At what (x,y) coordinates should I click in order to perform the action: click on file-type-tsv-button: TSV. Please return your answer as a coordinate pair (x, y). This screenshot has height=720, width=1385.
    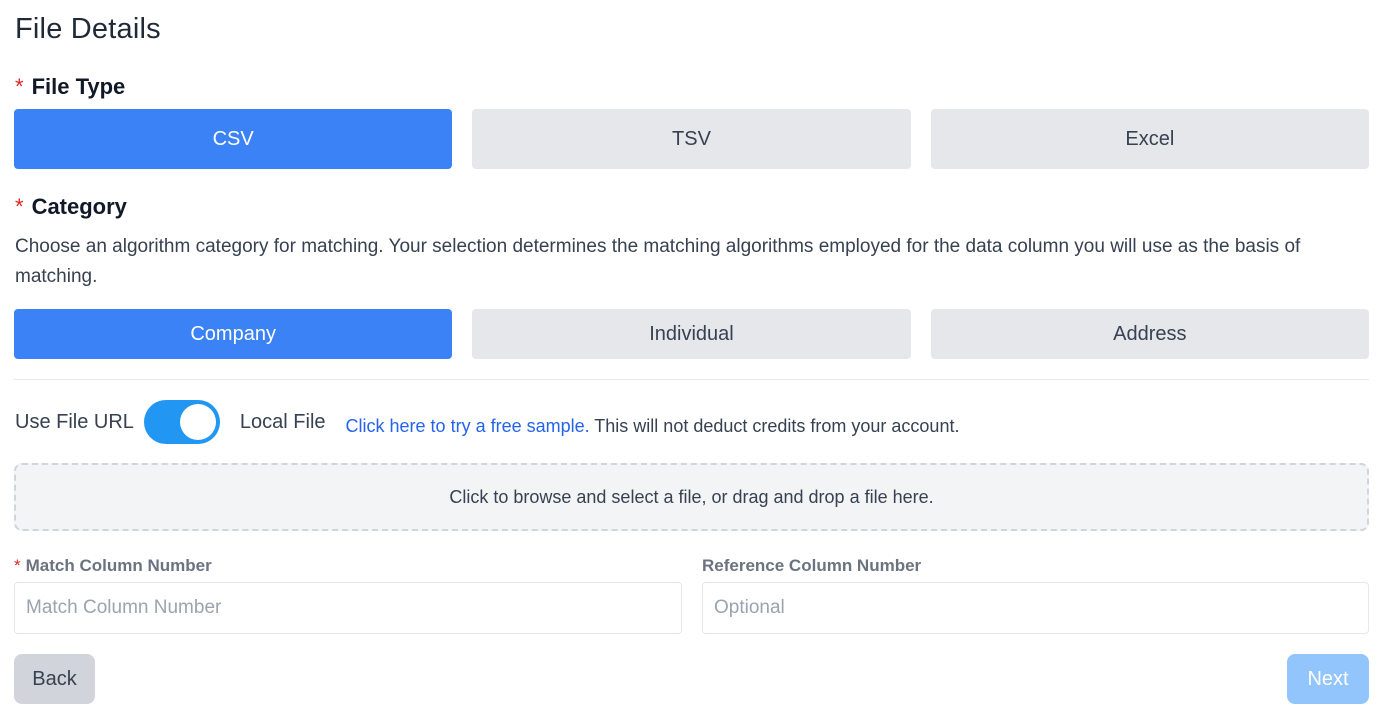
    Looking at the image, I should click on (691, 139).